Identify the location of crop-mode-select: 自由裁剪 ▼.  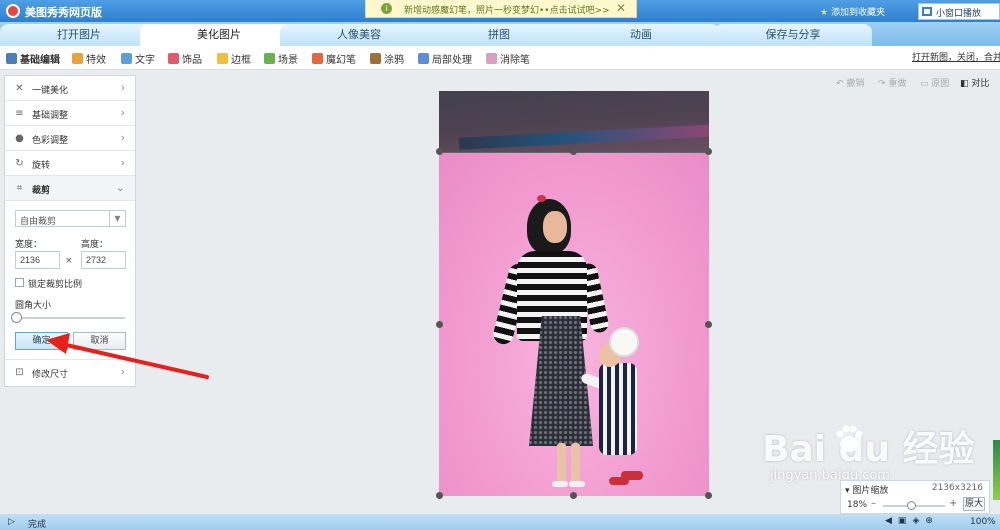
(70, 218).